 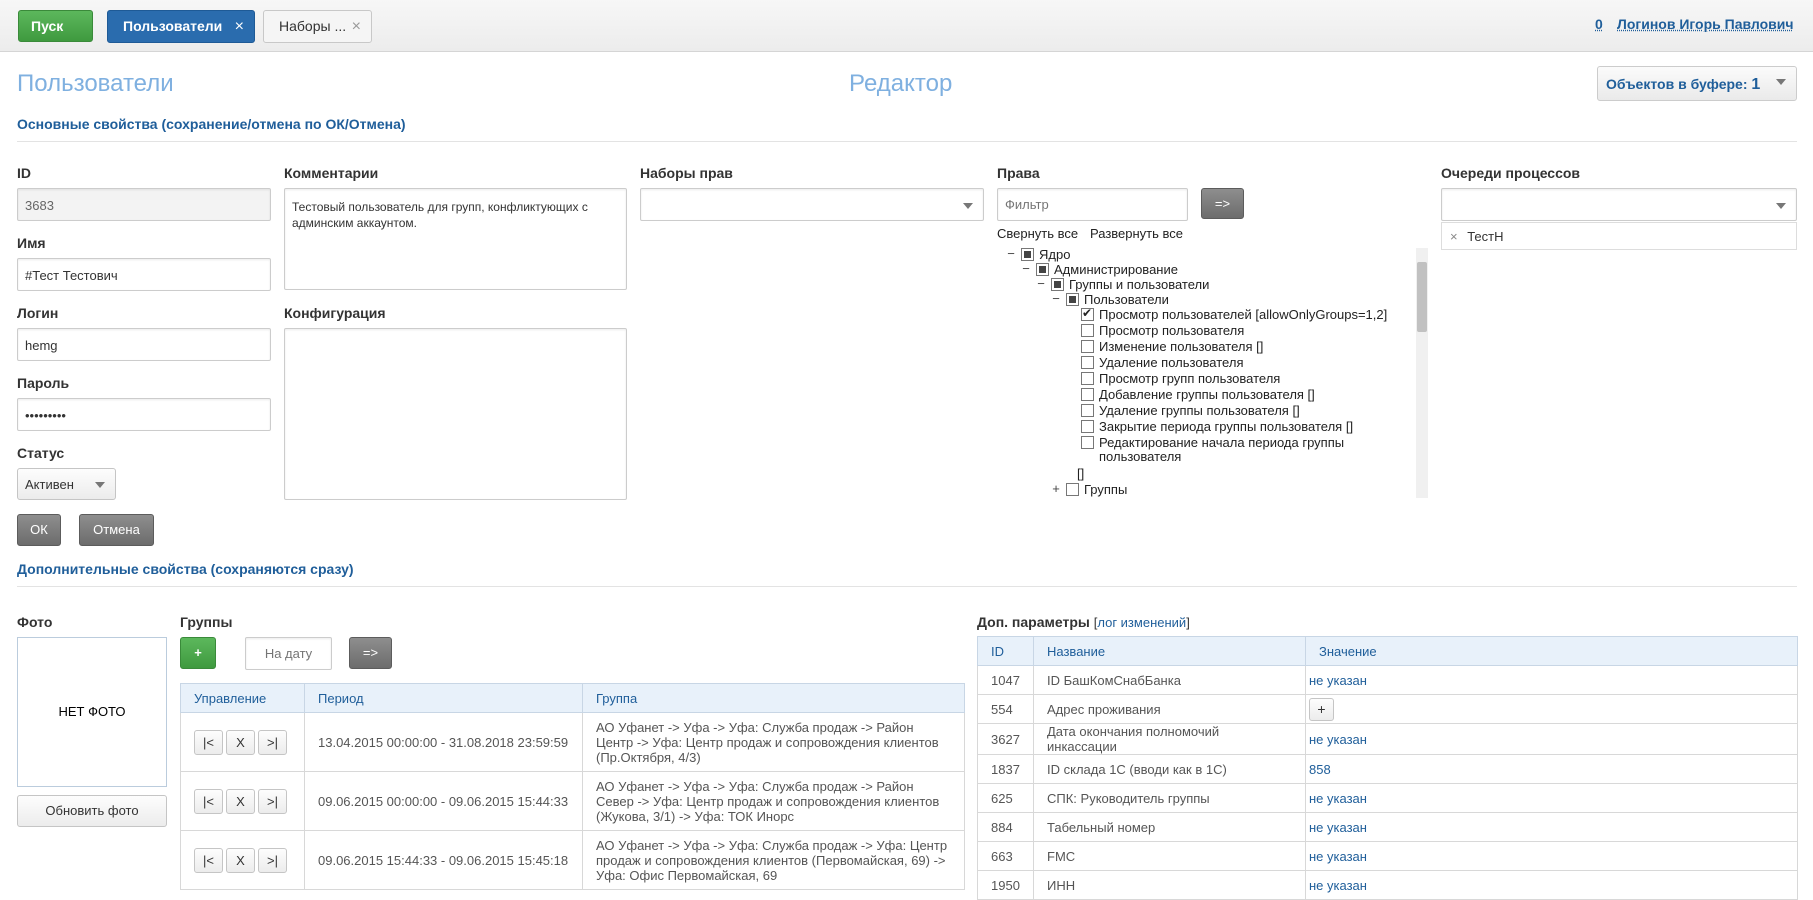 What do you see at coordinates (198, 653) in the screenshot?
I see `add-group-button: +` at bounding box center [198, 653].